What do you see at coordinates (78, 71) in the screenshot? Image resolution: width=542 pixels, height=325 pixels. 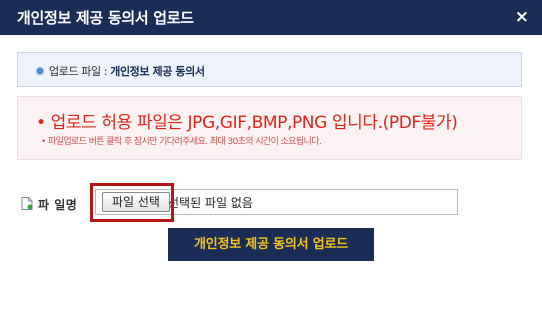 I see `upload-file-prefix: 업로드 파일 :` at bounding box center [78, 71].